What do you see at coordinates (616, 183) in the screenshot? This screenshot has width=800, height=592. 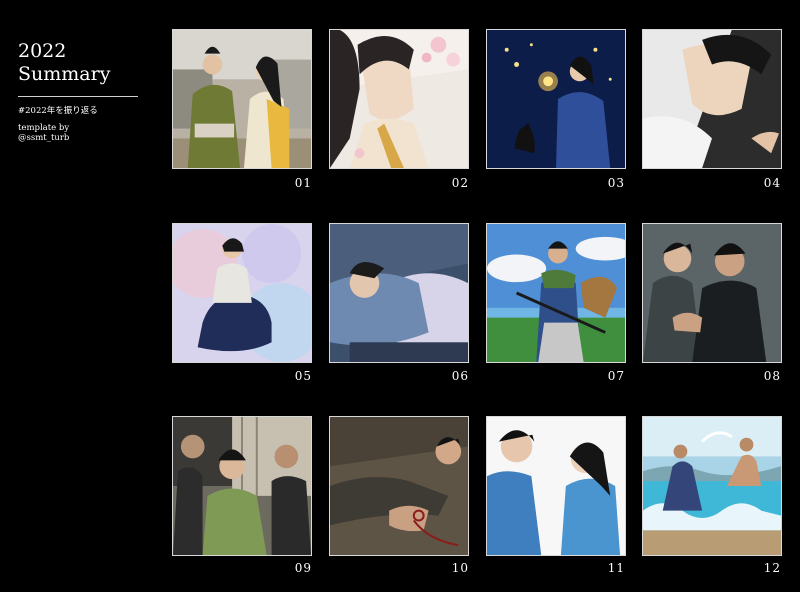 I see `artwork-number-03: 03` at bounding box center [616, 183].